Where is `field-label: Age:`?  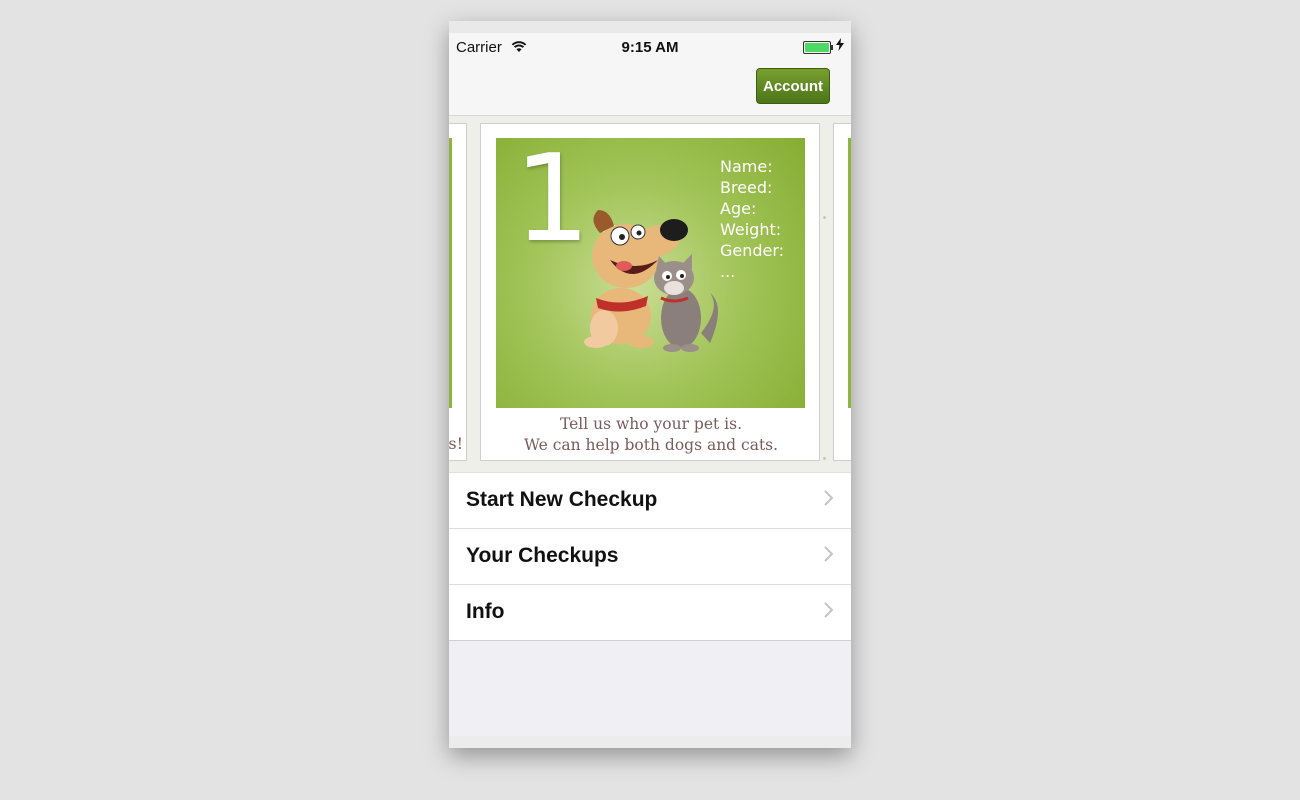
field-label: Age: is located at coordinates (738, 208).